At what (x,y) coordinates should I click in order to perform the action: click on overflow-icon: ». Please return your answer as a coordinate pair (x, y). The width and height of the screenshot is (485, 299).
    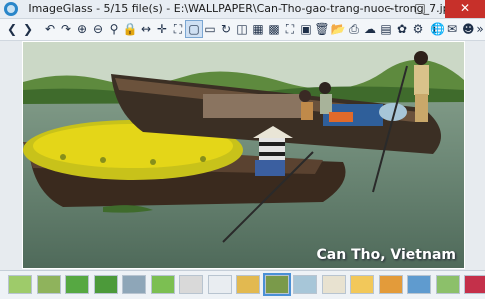
    Looking at the image, I should click on (479, 29).